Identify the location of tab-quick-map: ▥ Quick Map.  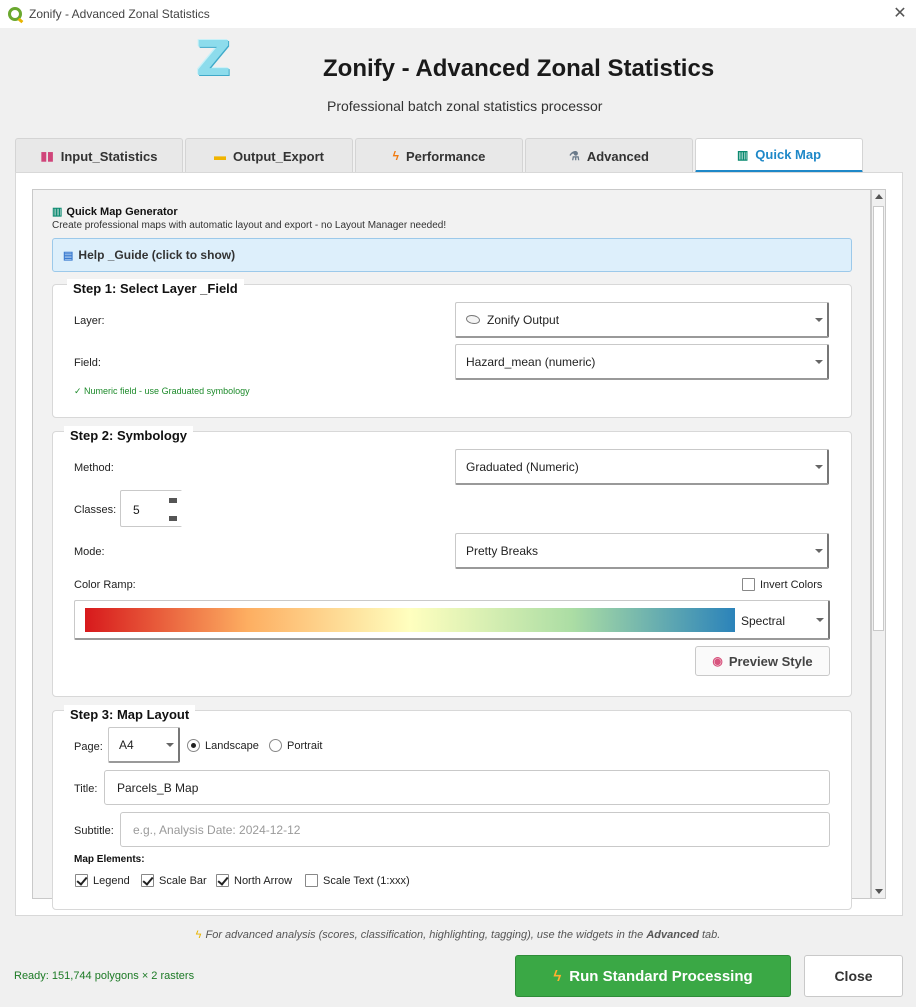
(779, 155).